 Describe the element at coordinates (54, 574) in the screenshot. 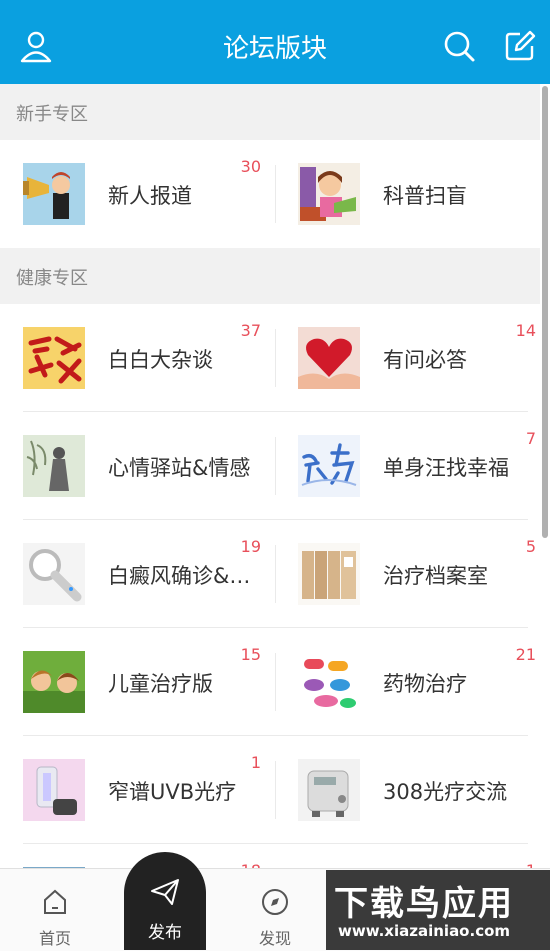

I see `magnifier-lamp-icon` at that location.